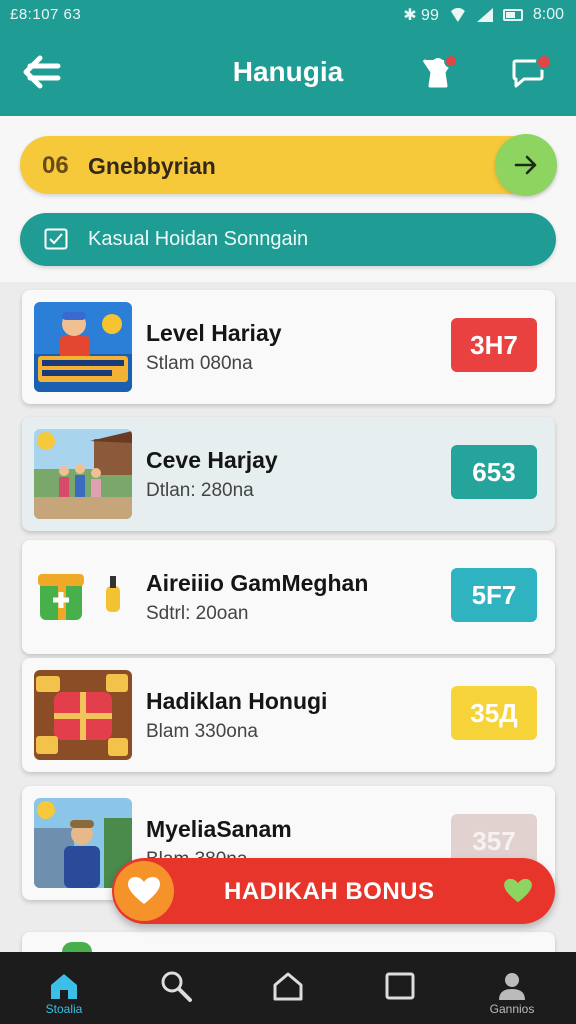 This screenshot has width=576, height=1024. Describe the element at coordinates (64, 1009) in the screenshot. I see `nav-home-label: Stoalia` at that location.